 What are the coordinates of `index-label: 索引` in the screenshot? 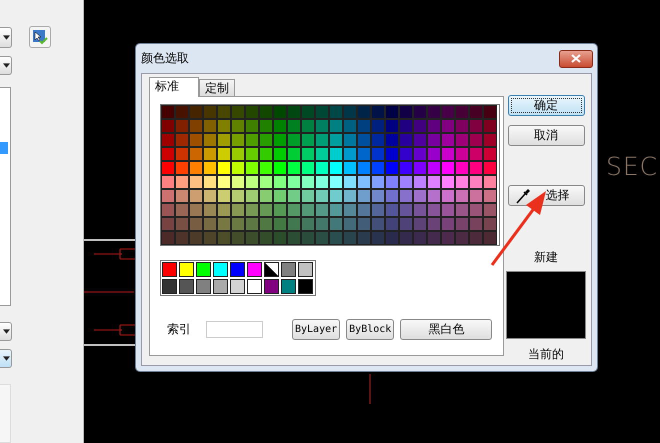 It's located at (179, 329).